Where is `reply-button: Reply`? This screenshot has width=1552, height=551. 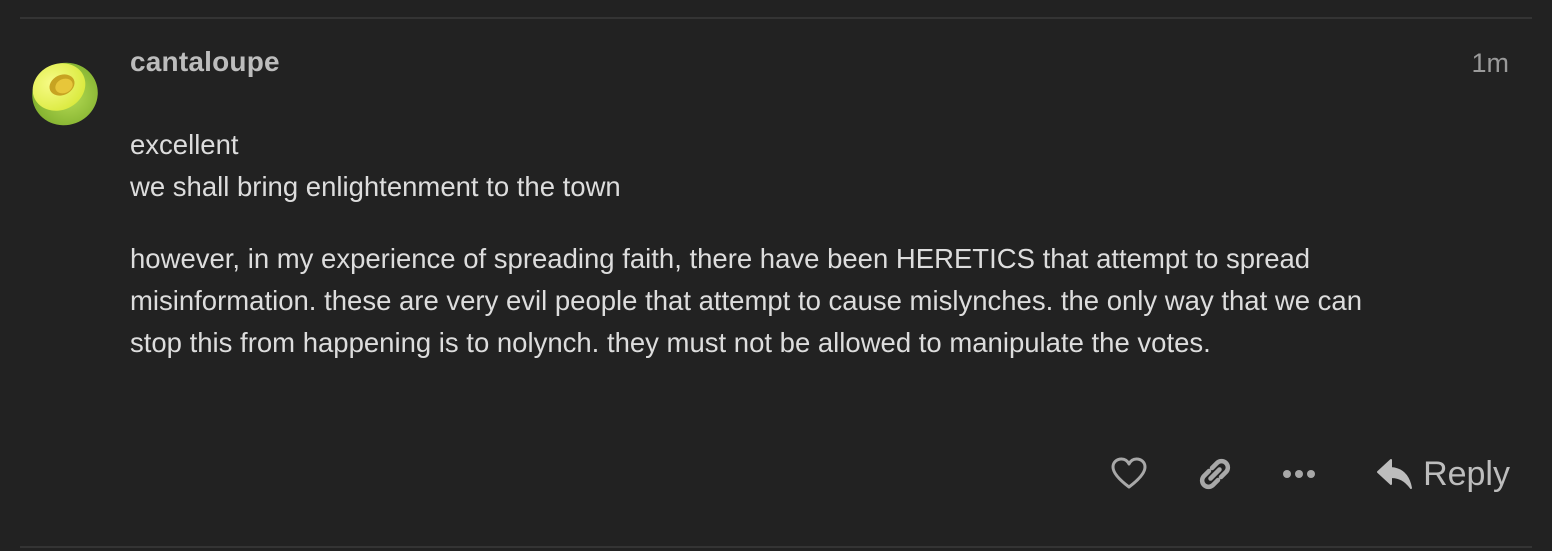
reply-button: Reply is located at coordinates (1443, 474).